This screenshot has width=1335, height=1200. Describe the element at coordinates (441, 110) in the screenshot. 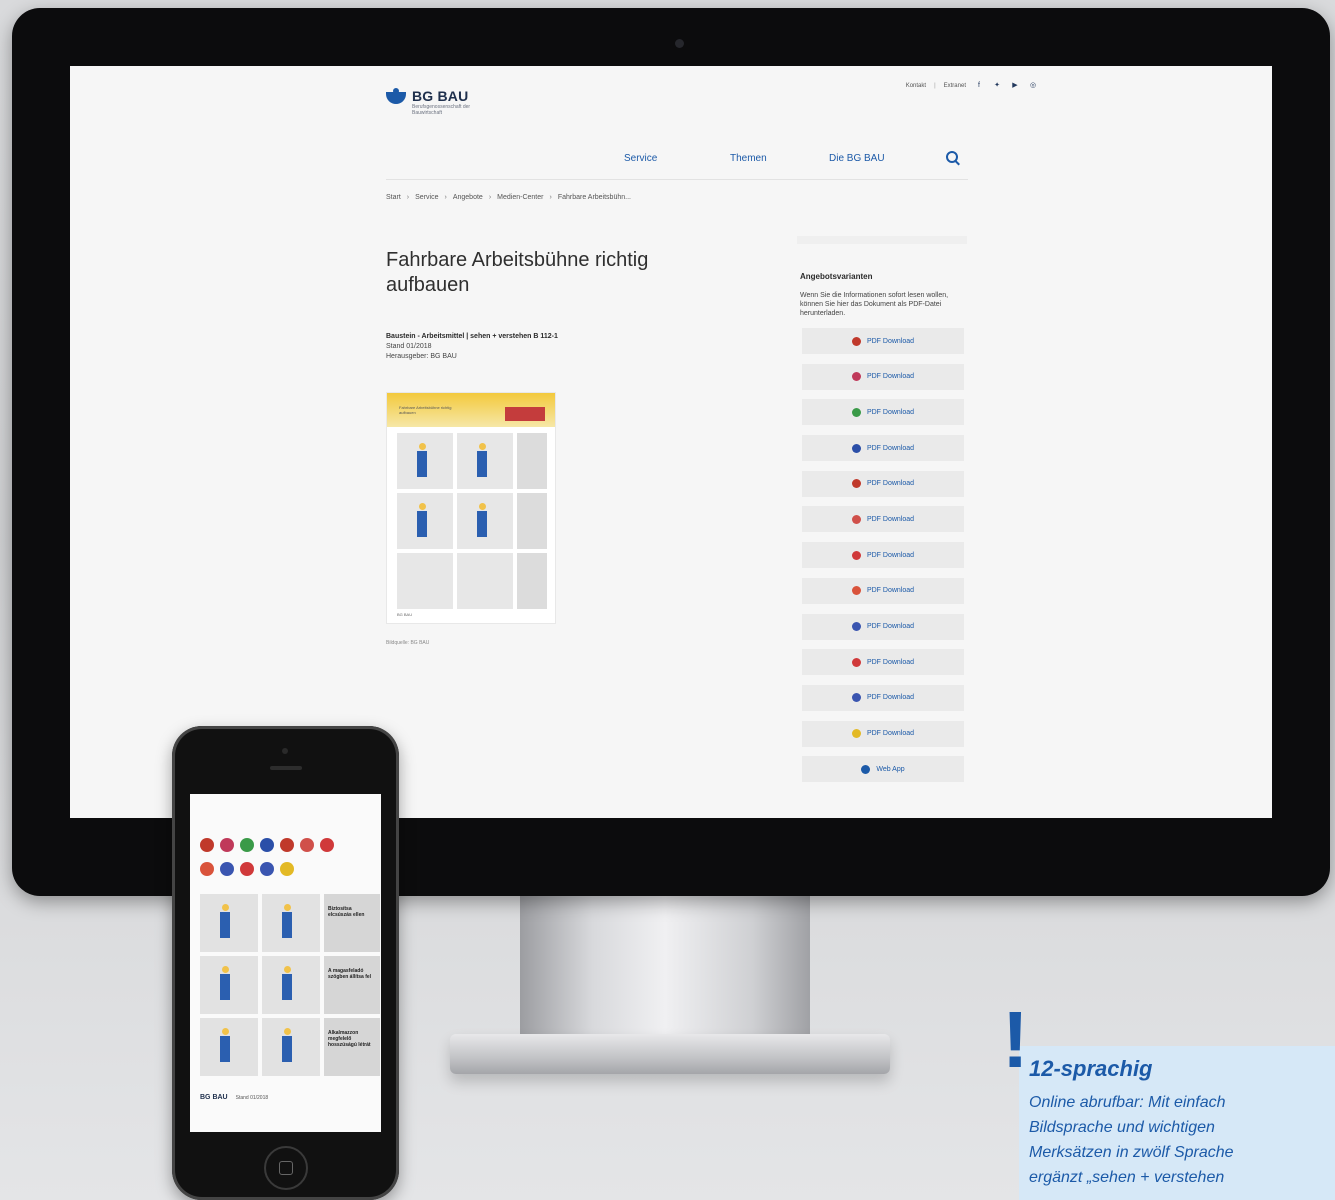

I see `logo-subtitle: Berufsgenossenschaft der Bauwirtschaft` at that location.